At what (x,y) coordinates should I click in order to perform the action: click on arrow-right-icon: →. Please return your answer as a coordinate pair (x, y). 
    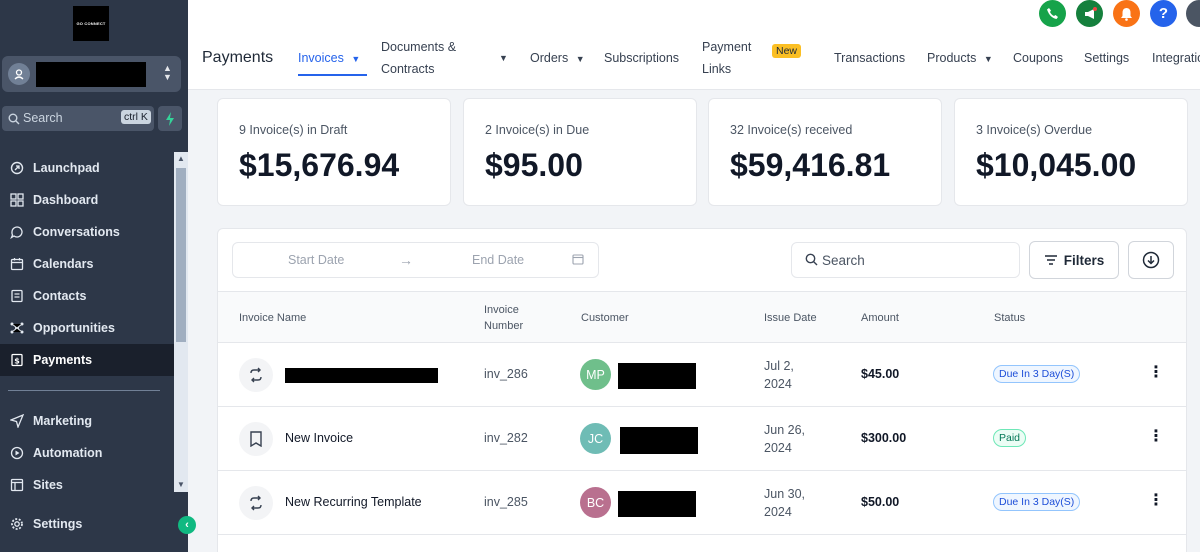
    Looking at the image, I should click on (406, 260).